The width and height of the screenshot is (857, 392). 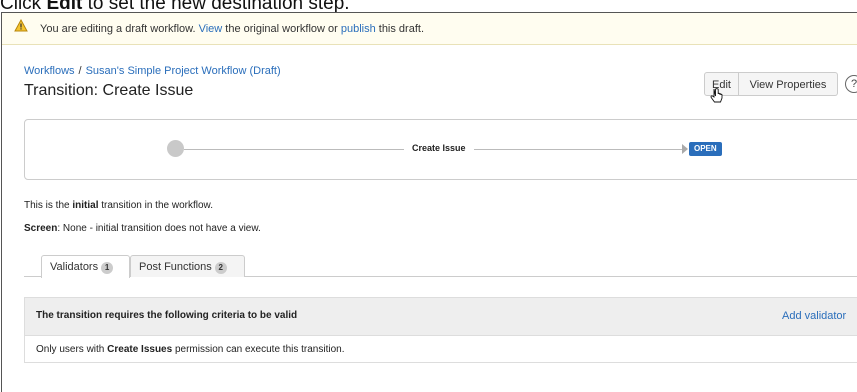 I want to click on count-badge: 1, so click(x=107, y=268).